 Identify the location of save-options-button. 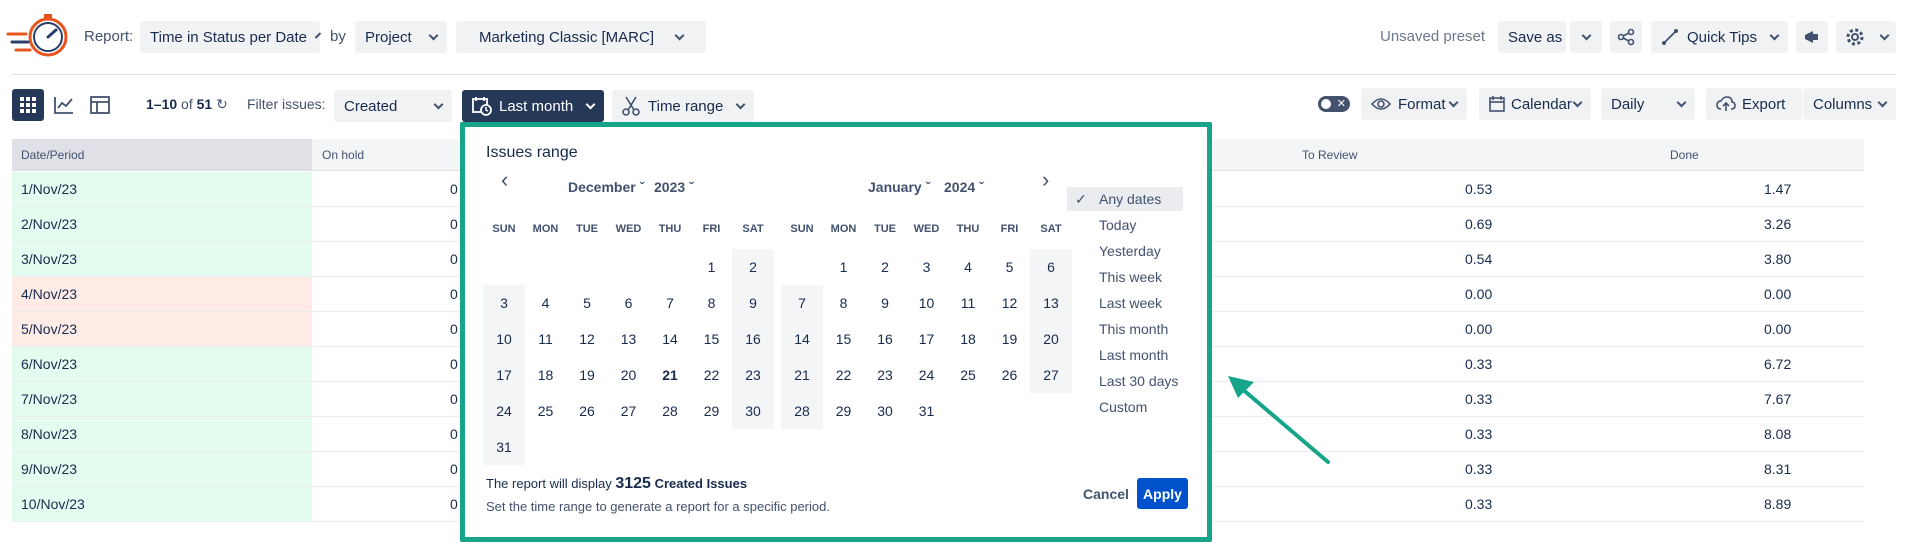
(1586, 37).